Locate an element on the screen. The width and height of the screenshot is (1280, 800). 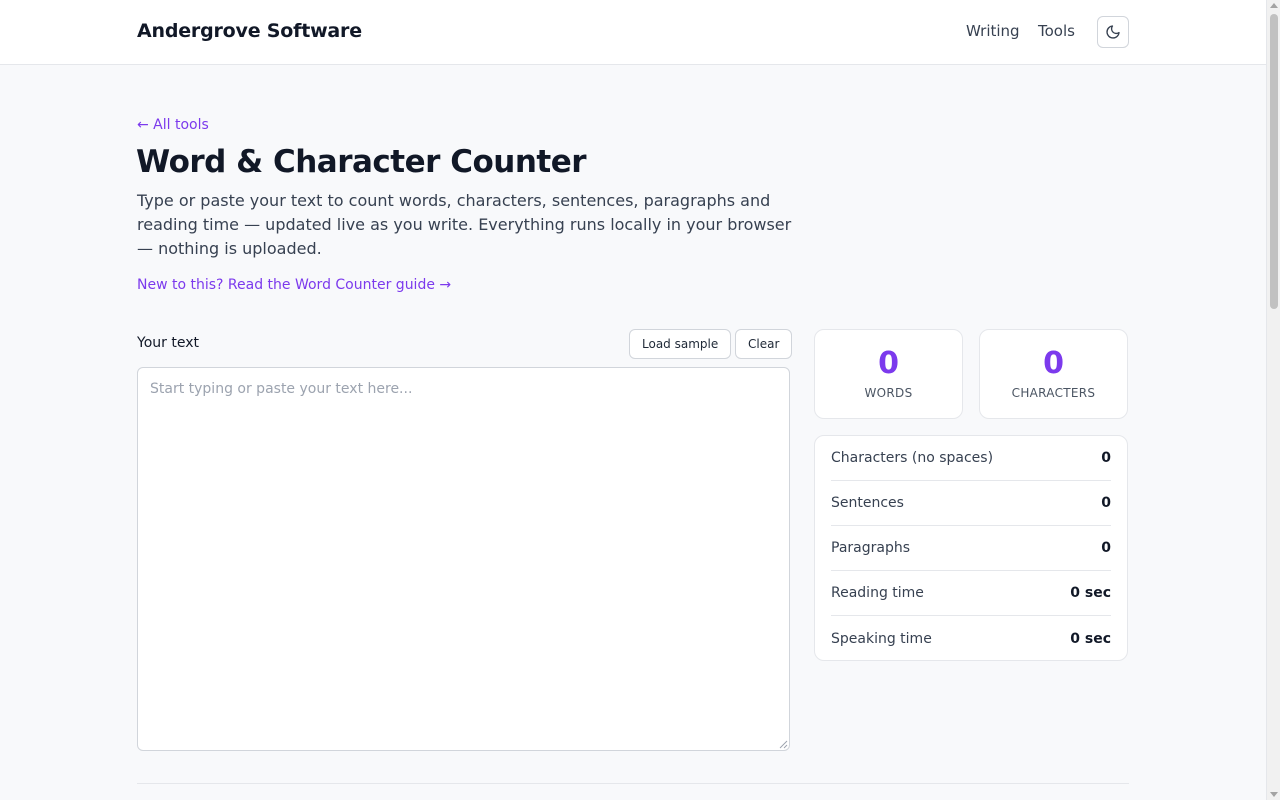
nav-link-writing: Writing is located at coordinates (993, 31).